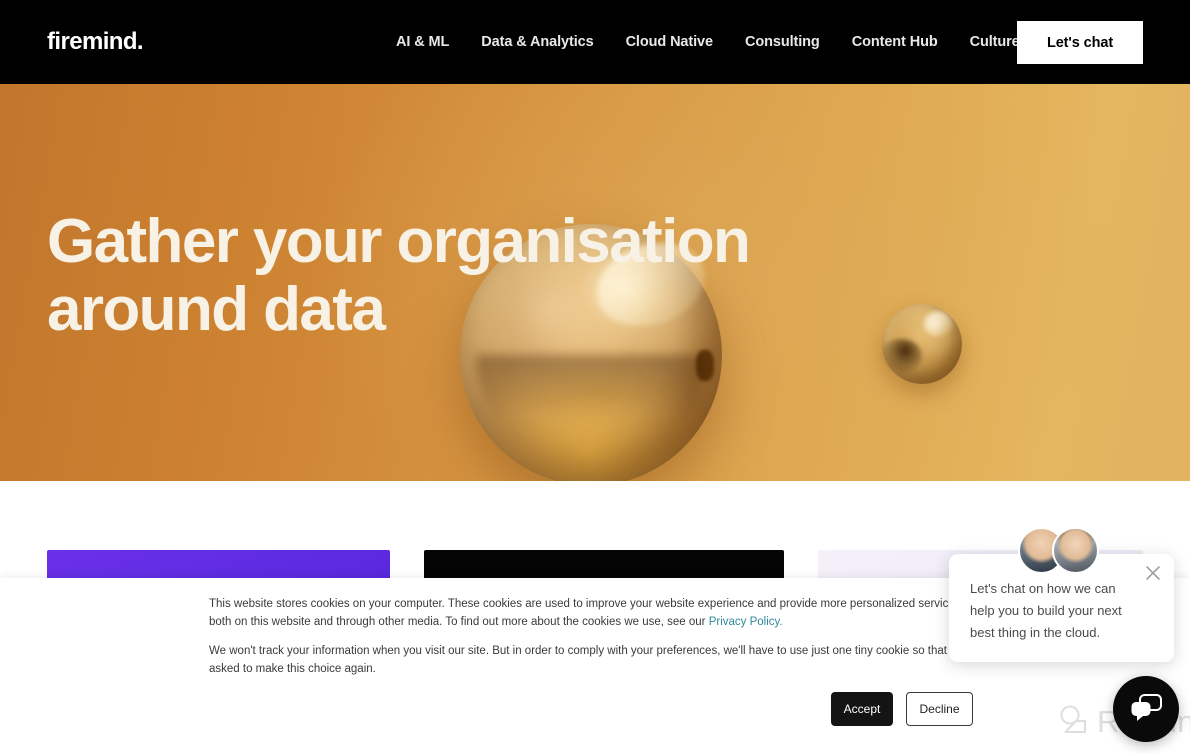  I want to click on nav-item-data-analytics: Data & Analytics, so click(537, 42).